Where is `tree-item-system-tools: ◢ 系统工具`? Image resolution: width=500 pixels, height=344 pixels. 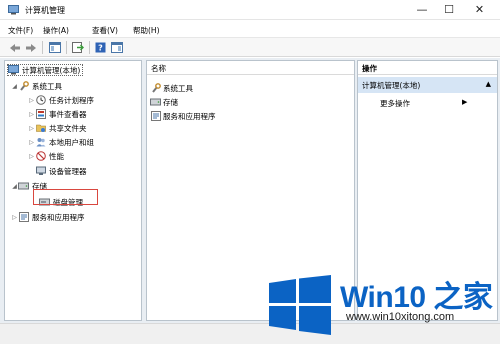 tree-item-system-tools: ◢ 系统工具 is located at coordinates (36, 86).